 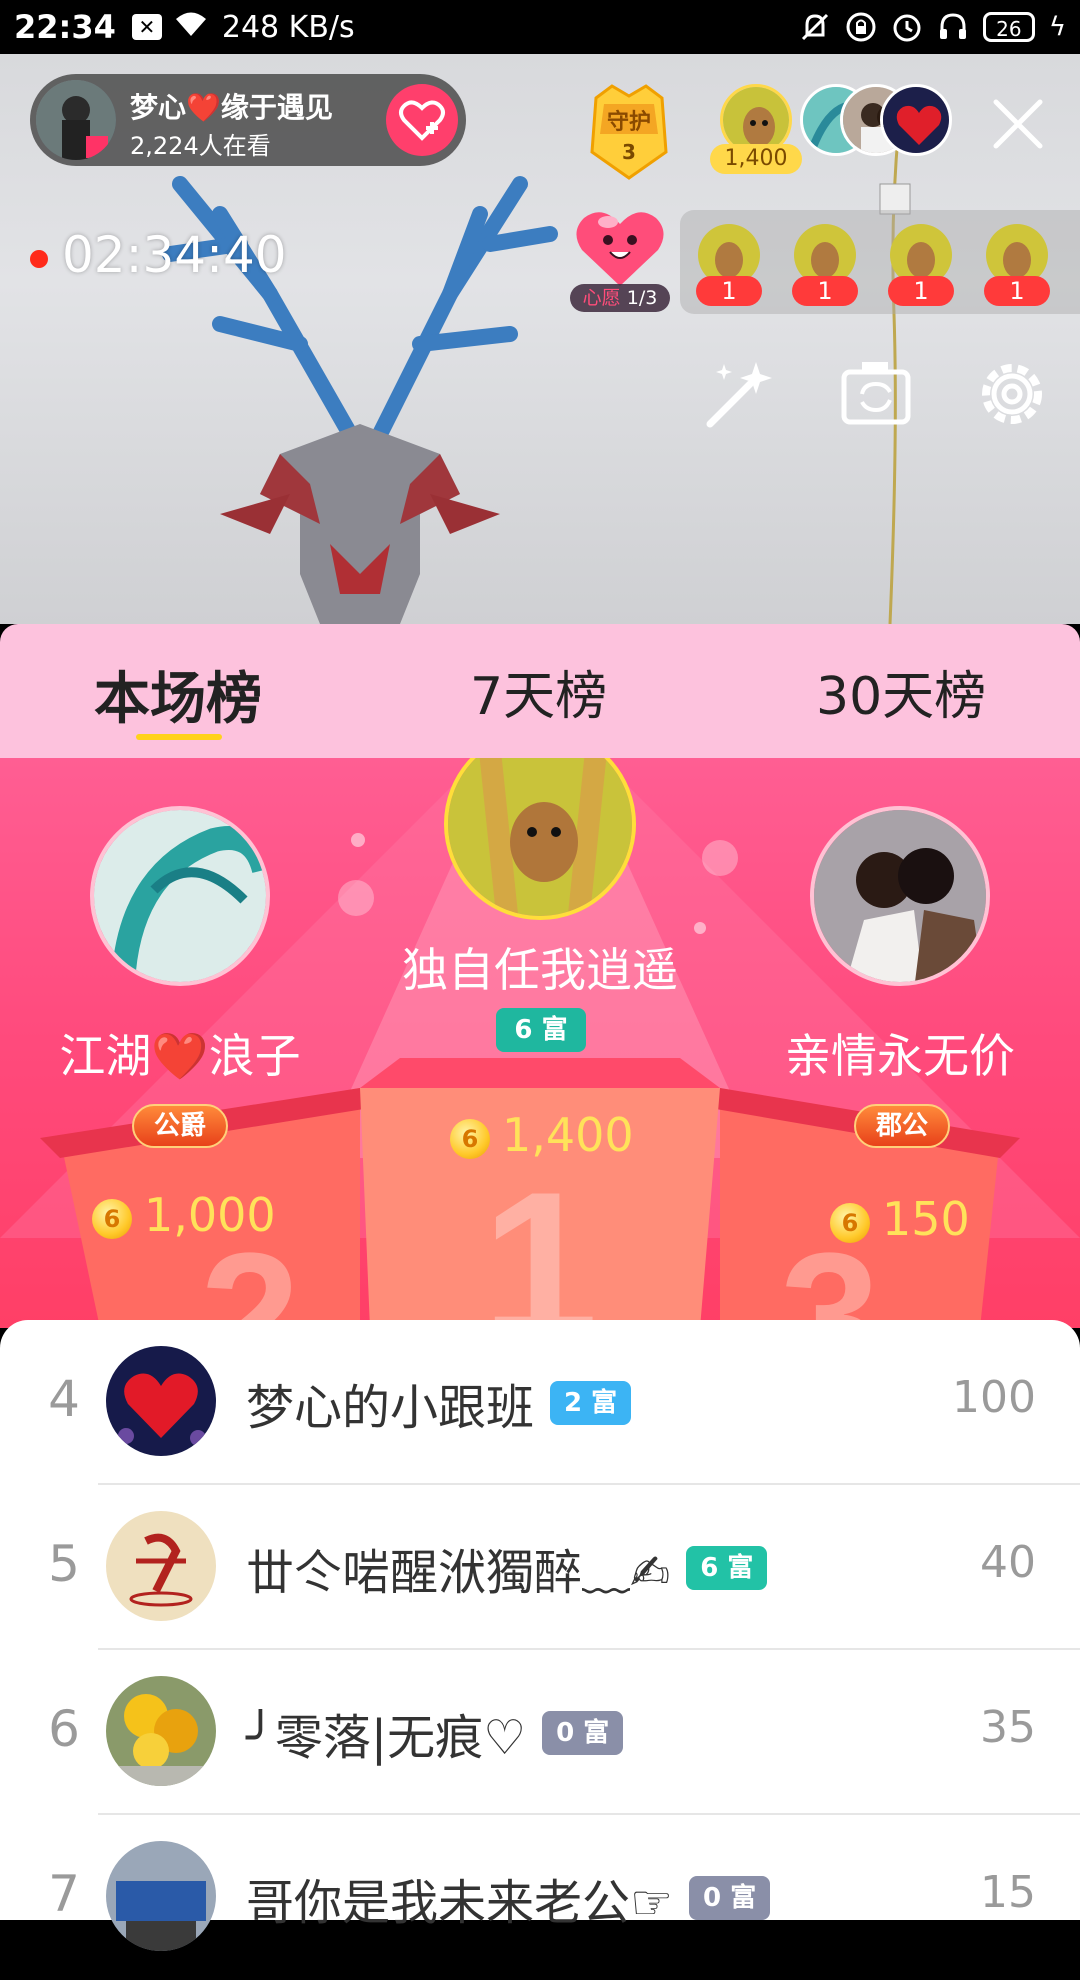 I want to click on camera-switch-icon, so click(x=876, y=393).